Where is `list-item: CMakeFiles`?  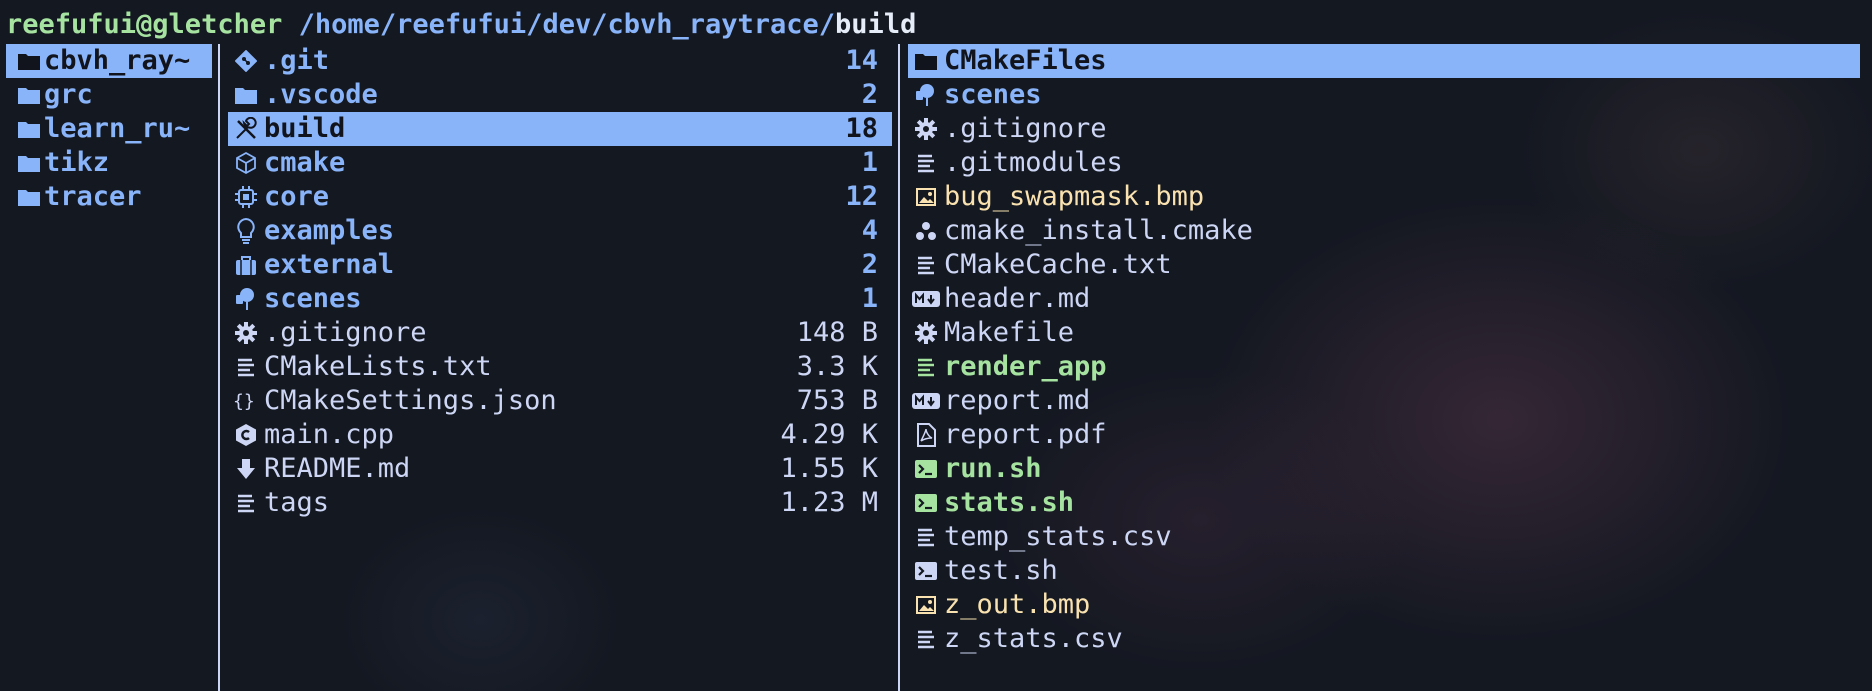 list-item: CMakeFiles is located at coordinates (1384, 61).